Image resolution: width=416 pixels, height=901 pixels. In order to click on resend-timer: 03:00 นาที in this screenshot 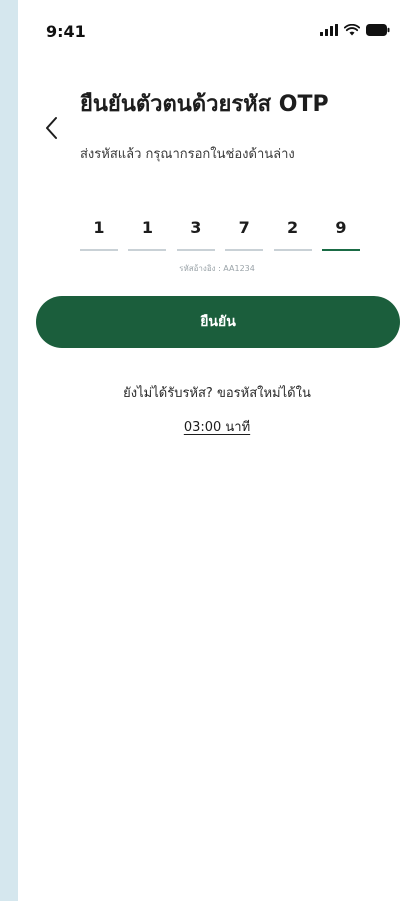, I will do `click(217, 426)`.